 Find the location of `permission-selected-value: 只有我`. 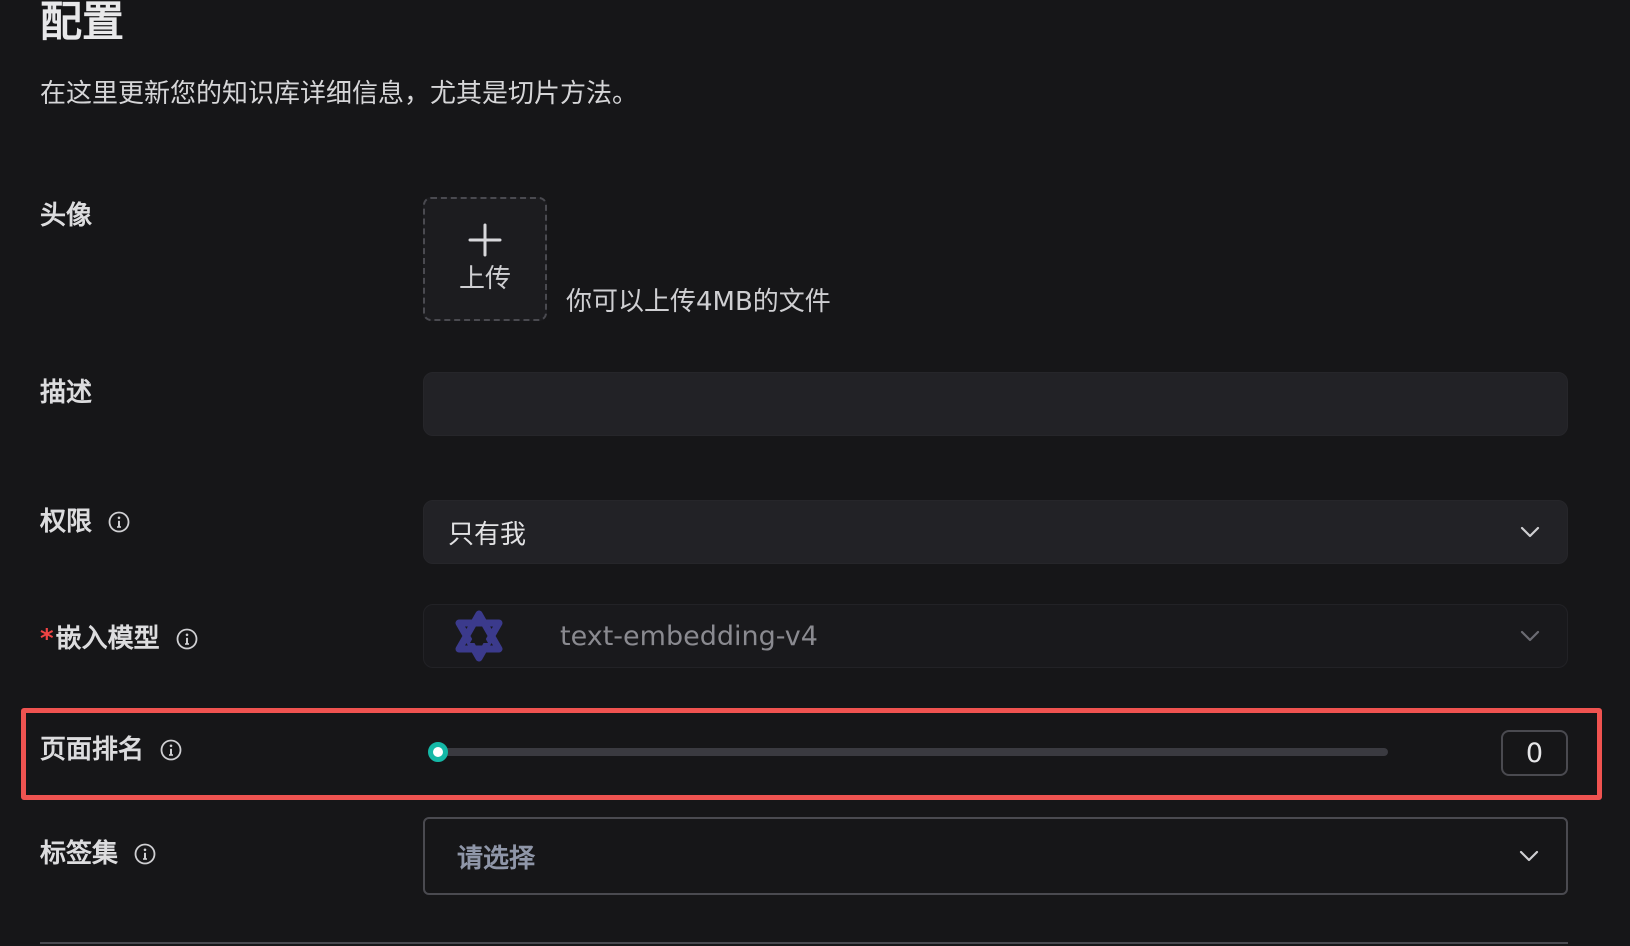

permission-selected-value: 只有我 is located at coordinates (487, 534).